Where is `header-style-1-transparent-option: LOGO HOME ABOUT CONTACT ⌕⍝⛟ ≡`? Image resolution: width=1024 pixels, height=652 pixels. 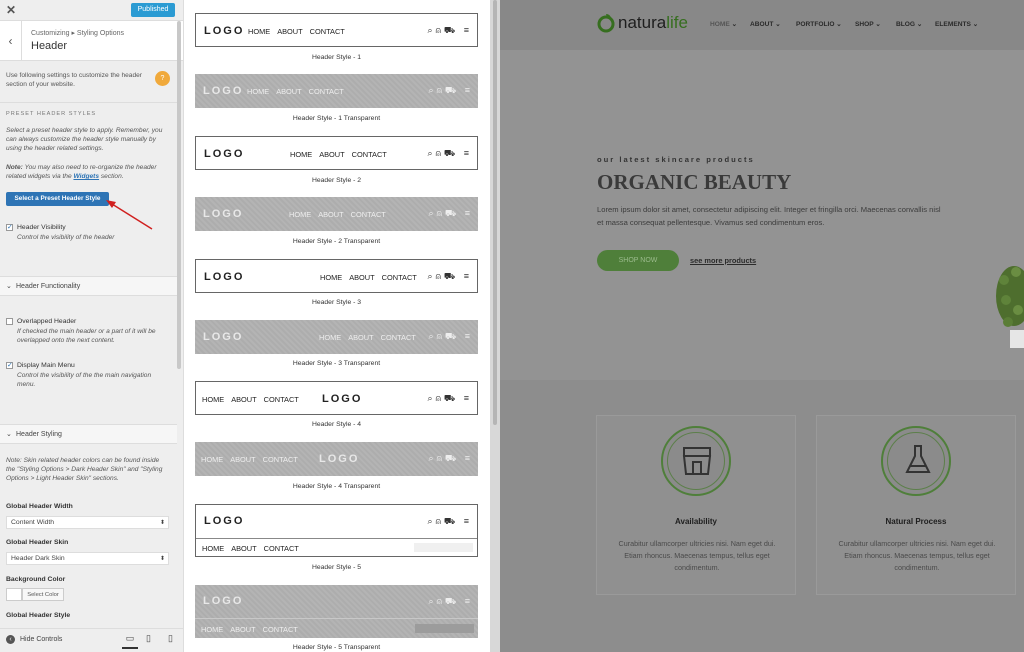 header-style-1-transparent-option: LOGO HOME ABOUT CONTACT ⌕⍝⛟ ≡ is located at coordinates (336, 91).